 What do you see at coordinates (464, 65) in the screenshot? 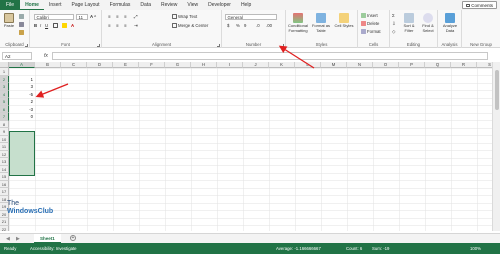
I see `column-header-r: R` at bounding box center [464, 65].